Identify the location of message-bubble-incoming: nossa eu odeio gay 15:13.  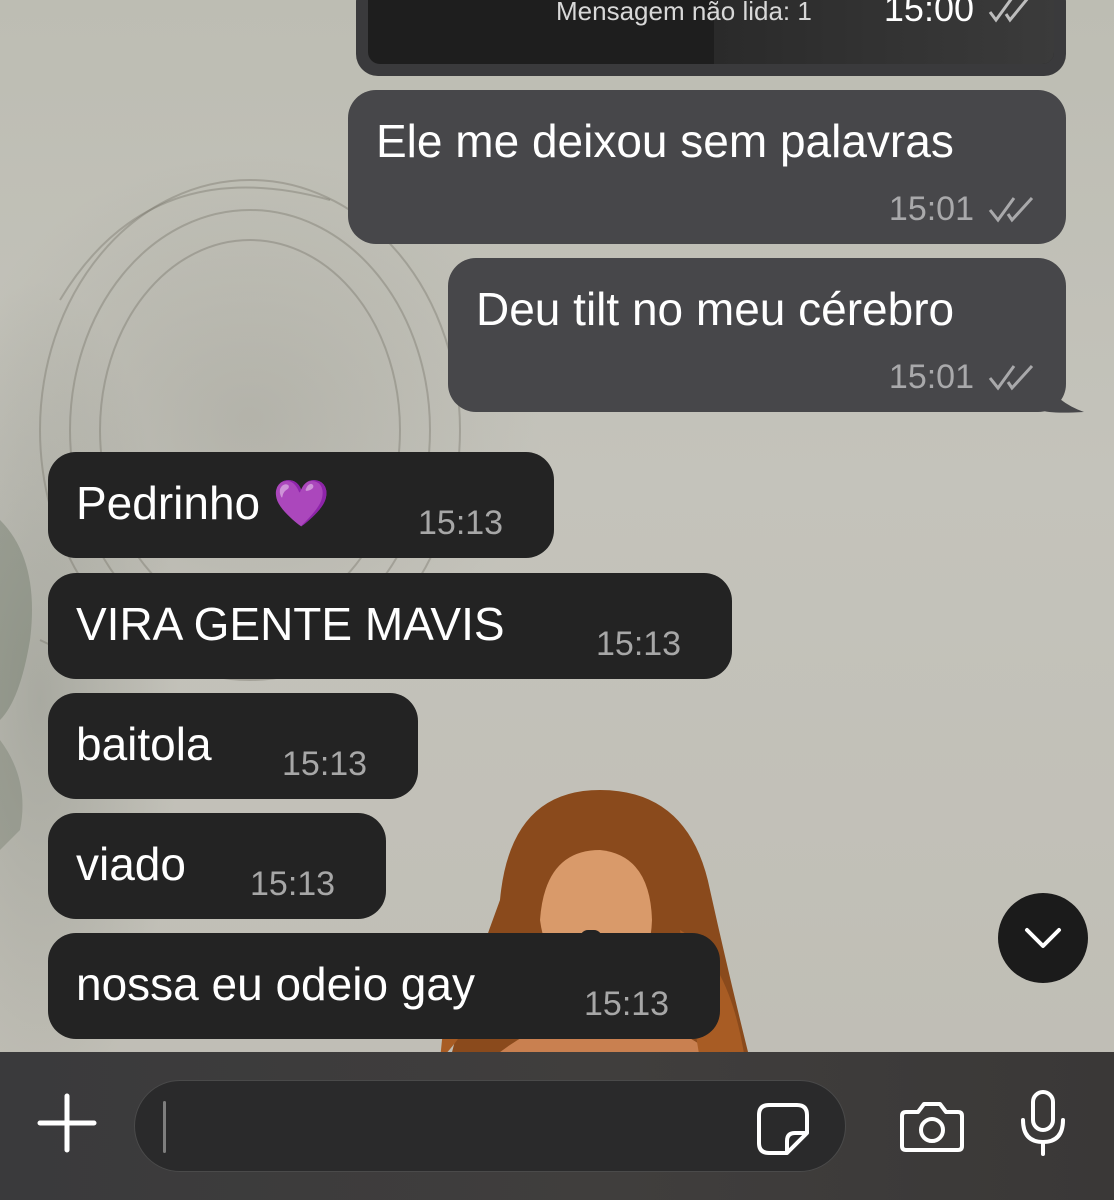
(384, 986).